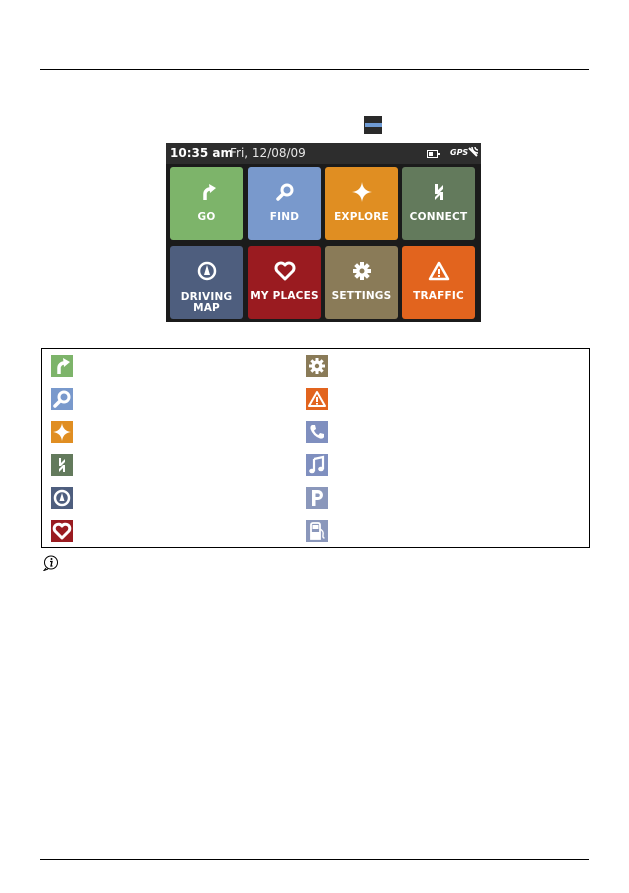 The height and width of the screenshot is (893, 629). Describe the element at coordinates (284, 296) in the screenshot. I see `my-places-label: MY PLACES` at that location.